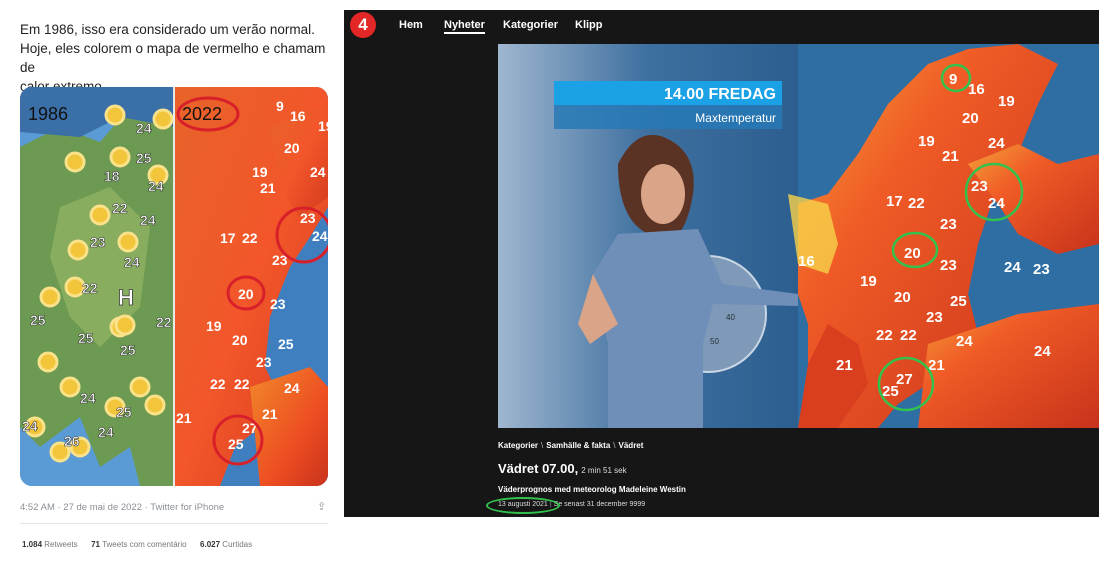  Describe the element at coordinates (562, 468) in the screenshot. I see `episode-title: Vädret 07.00, 2 min 51 sek` at that location.